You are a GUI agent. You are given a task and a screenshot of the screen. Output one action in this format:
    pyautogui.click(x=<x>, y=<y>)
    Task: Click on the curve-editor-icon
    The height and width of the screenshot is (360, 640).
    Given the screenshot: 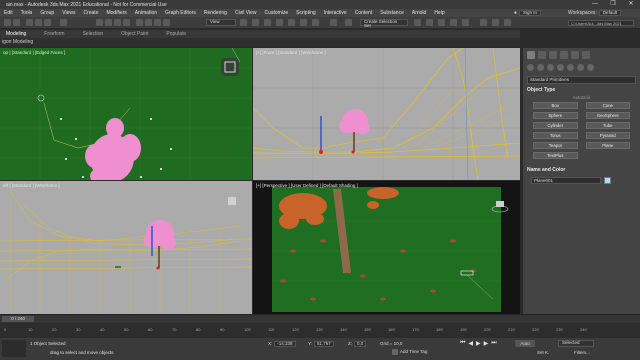 What is the action you would take?
    pyautogui.click(x=441, y=22)
    